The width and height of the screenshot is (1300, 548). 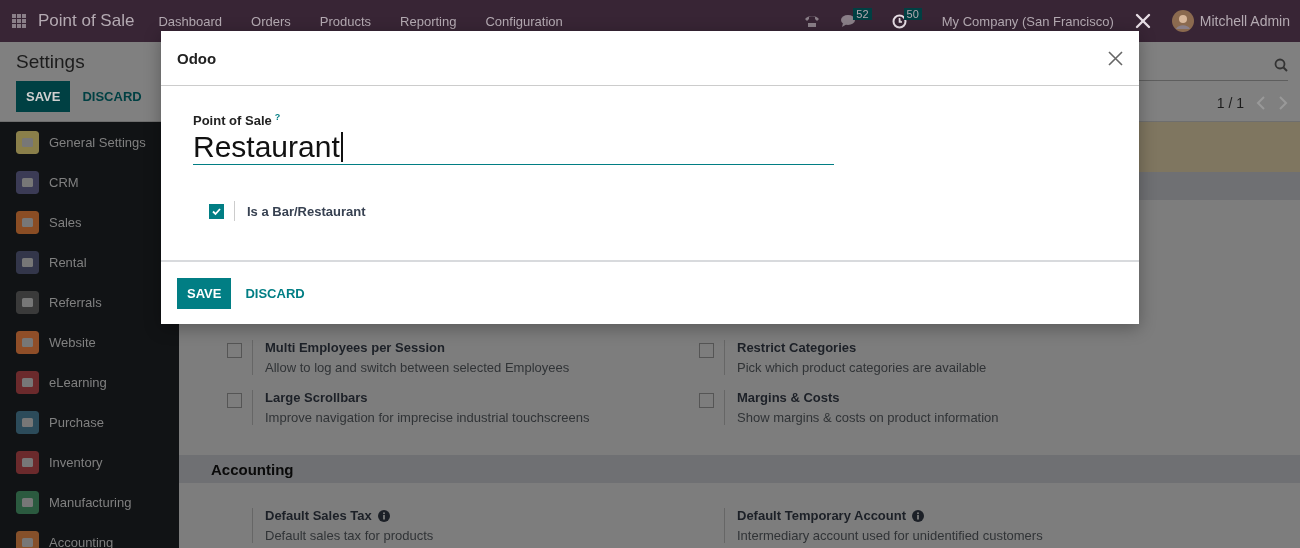 What do you see at coordinates (1182, 21) in the screenshot?
I see `avatar` at bounding box center [1182, 21].